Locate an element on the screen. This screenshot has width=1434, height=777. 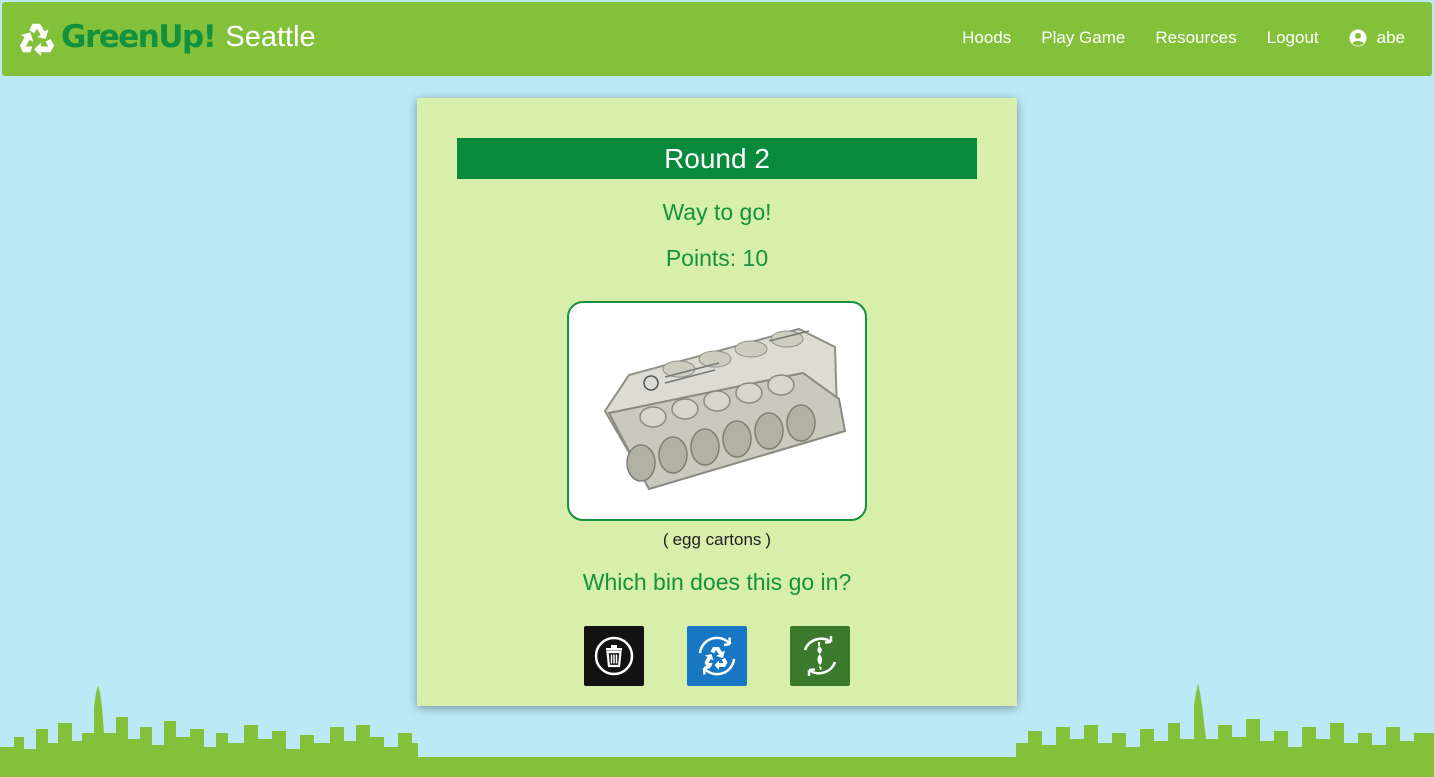
trash-icon is located at coordinates (614, 656).